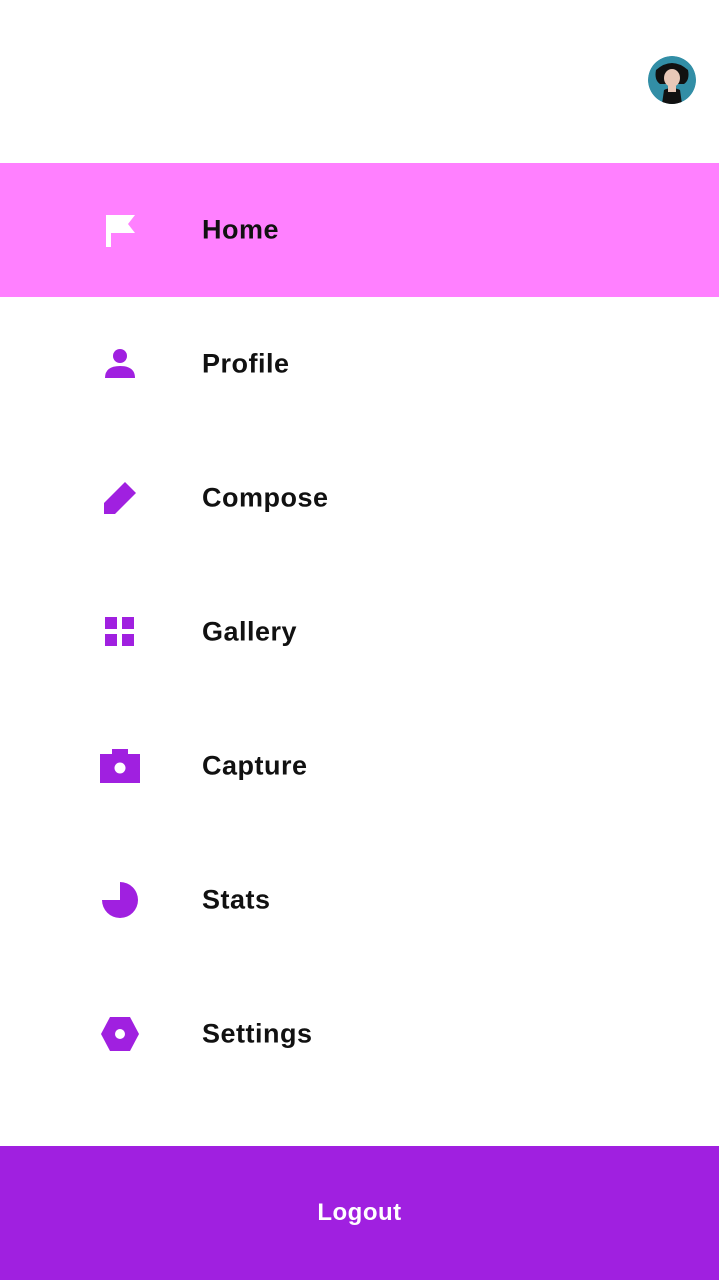  What do you see at coordinates (120, 900) in the screenshot?
I see `pie-chart-icon` at bounding box center [120, 900].